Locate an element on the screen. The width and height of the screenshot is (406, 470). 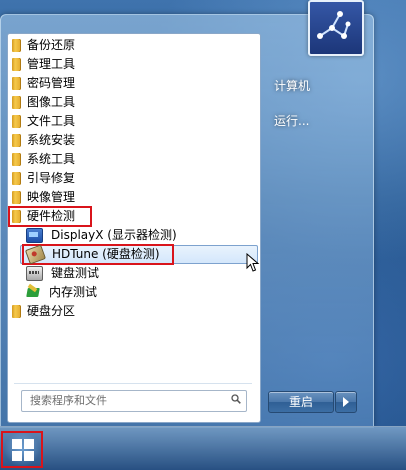
app-item-hdtune: HDTune (硬盘检测) is located at coordinates (139, 254).